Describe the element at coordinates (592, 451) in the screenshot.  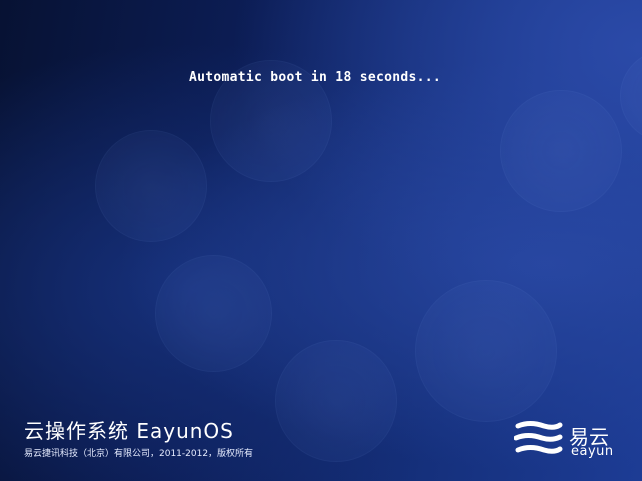
I see `logo-text-english: eayun` at that location.